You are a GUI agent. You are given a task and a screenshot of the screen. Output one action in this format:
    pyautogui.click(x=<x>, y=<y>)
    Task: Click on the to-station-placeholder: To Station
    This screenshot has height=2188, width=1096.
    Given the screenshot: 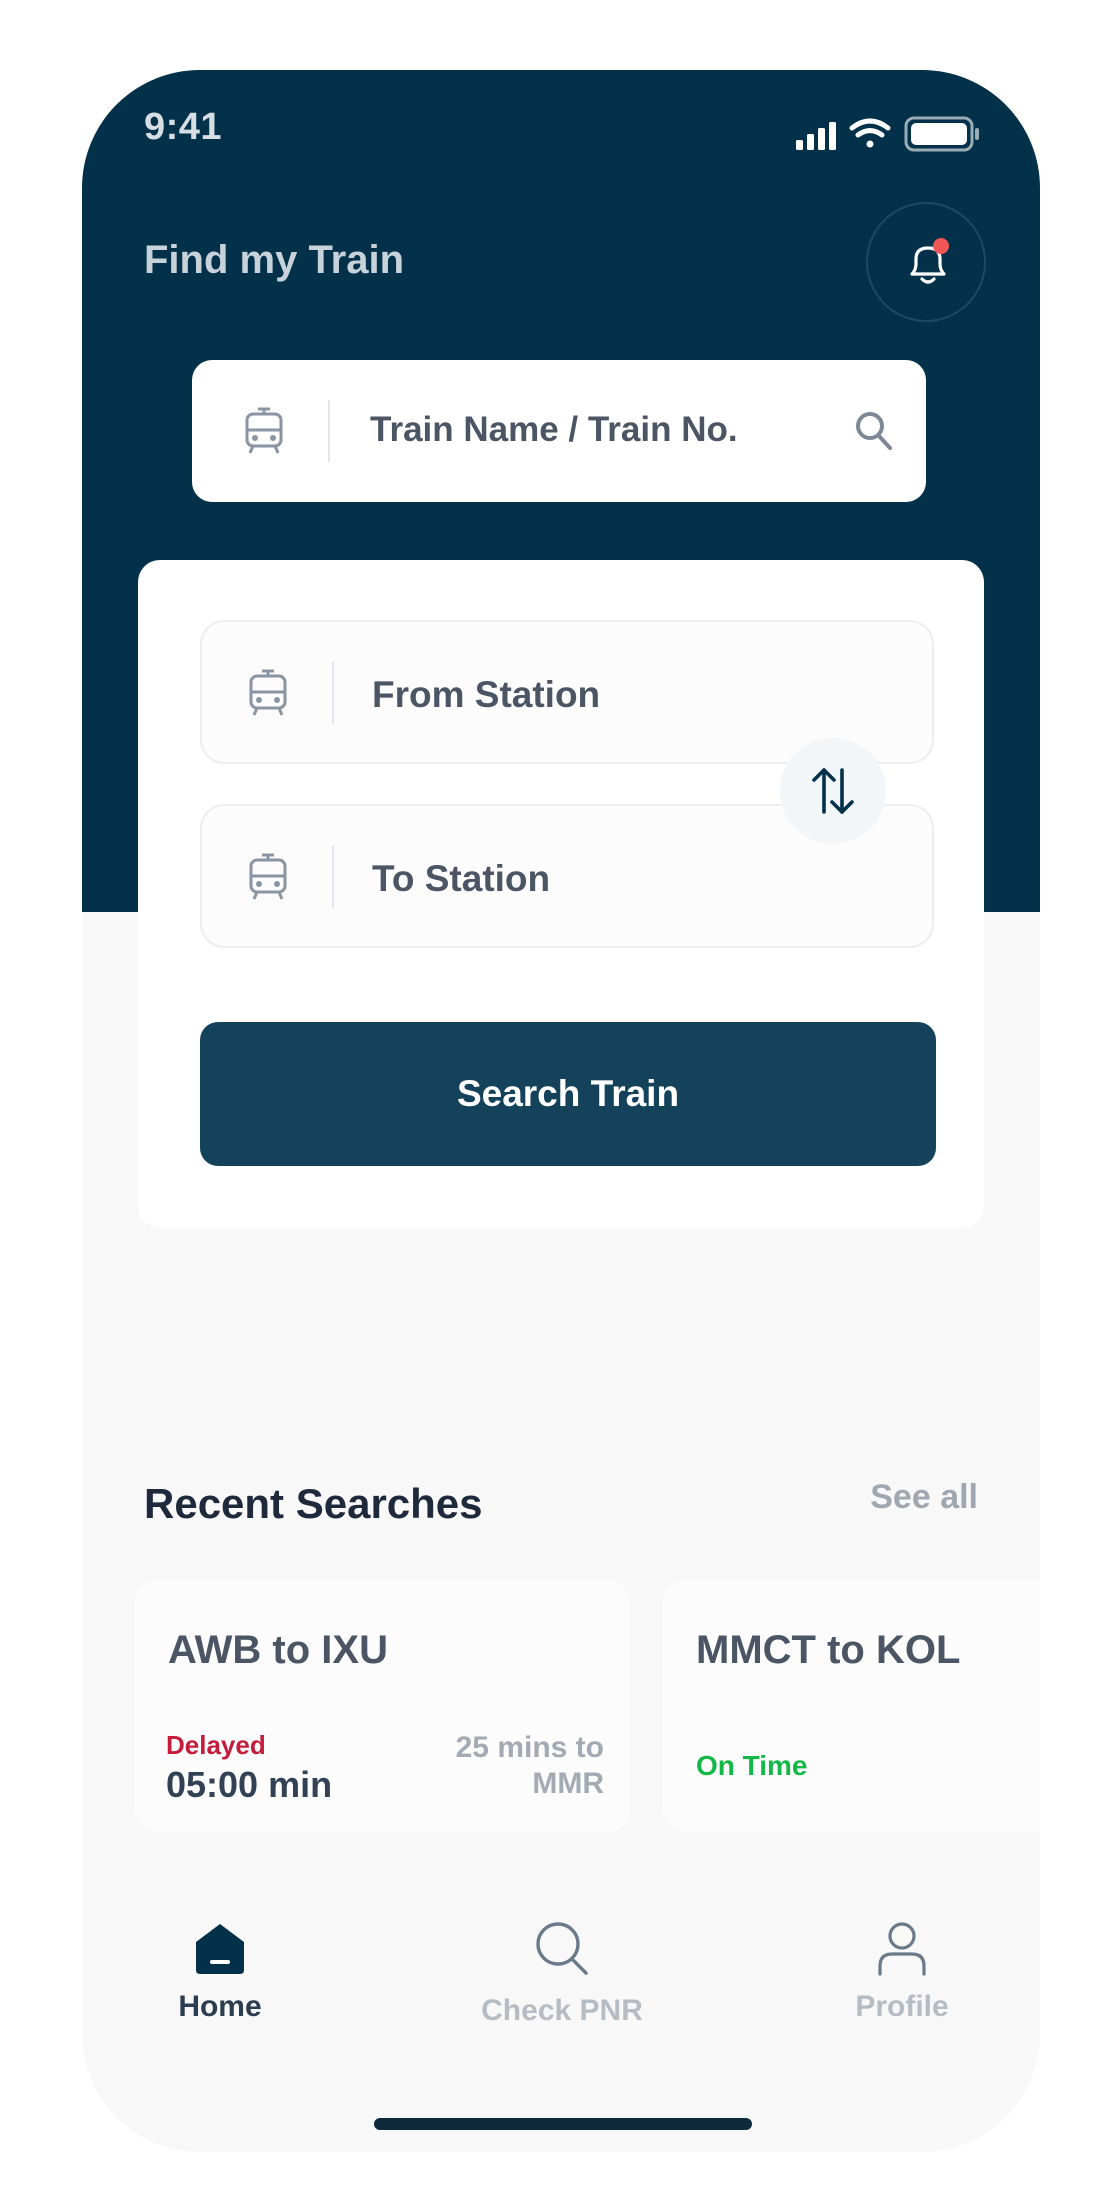 What is the action you would take?
    pyautogui.click(x=461, y=879)
    